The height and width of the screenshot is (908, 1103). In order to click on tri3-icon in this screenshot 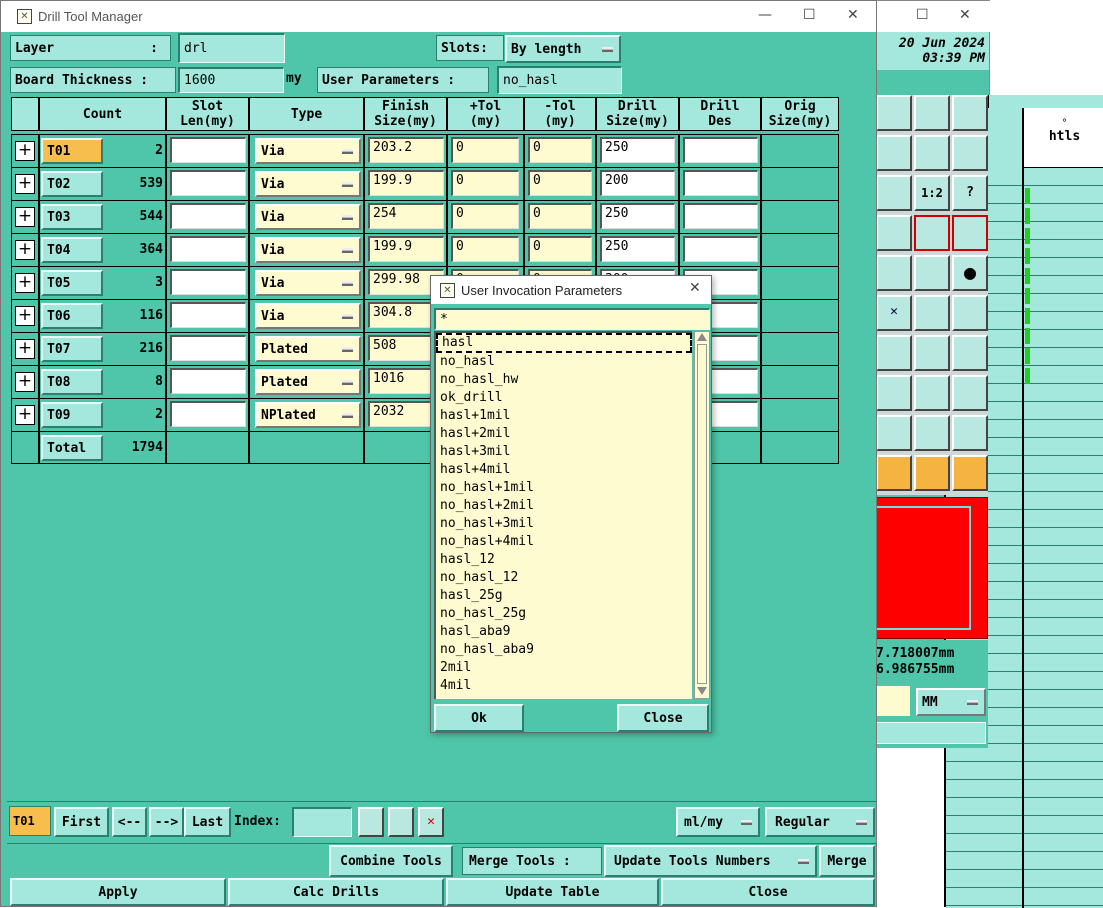, I will do `click(970, 433)`.